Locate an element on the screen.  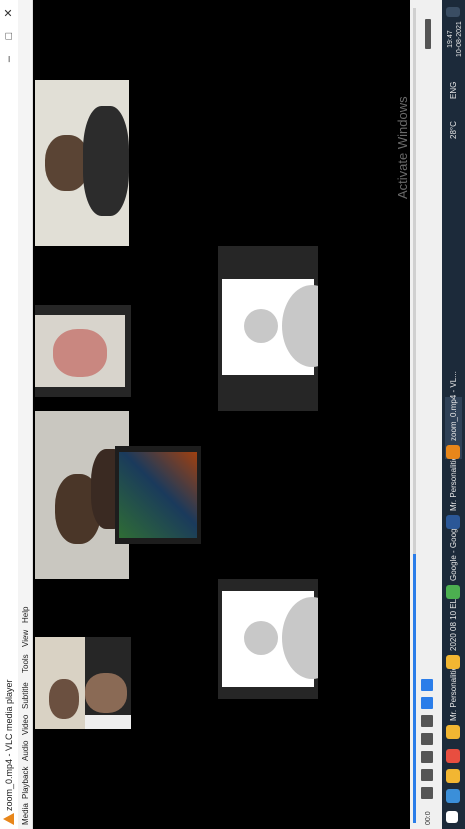
shared-screen-tile is located at coordinates (158, 495).